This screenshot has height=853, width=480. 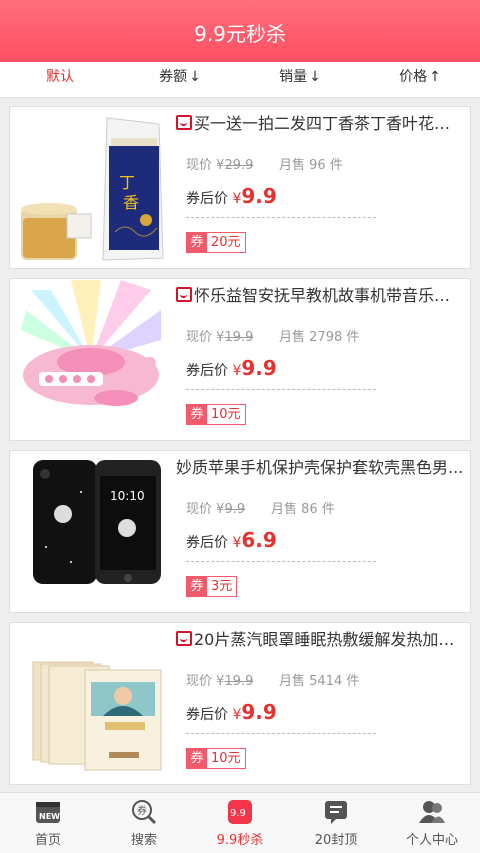 I want to click on sort-label: 券额, so click(x=173, y=77).